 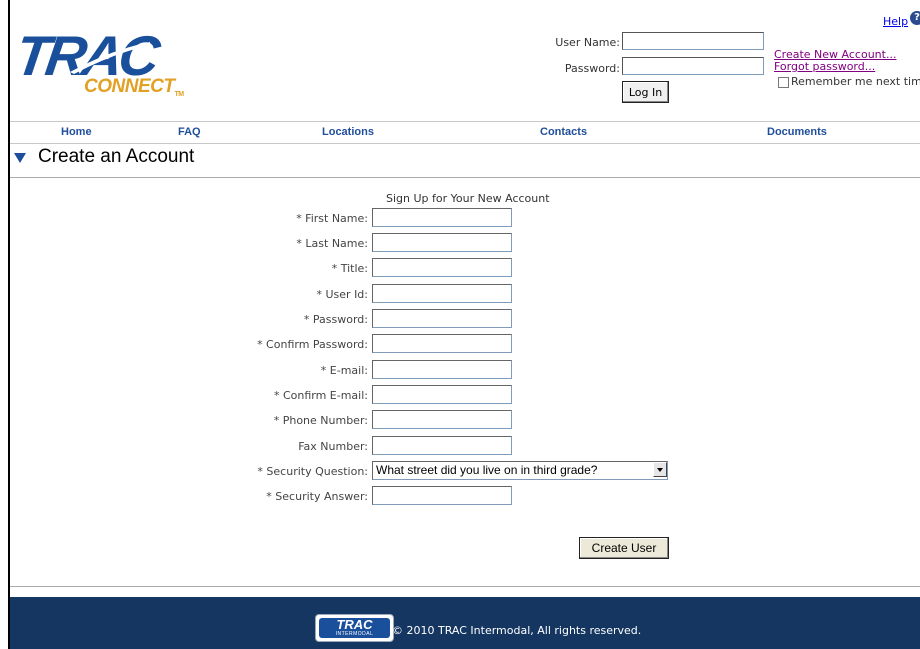 I want to click on logo-trademark: TM, so click(x=179, y=94).